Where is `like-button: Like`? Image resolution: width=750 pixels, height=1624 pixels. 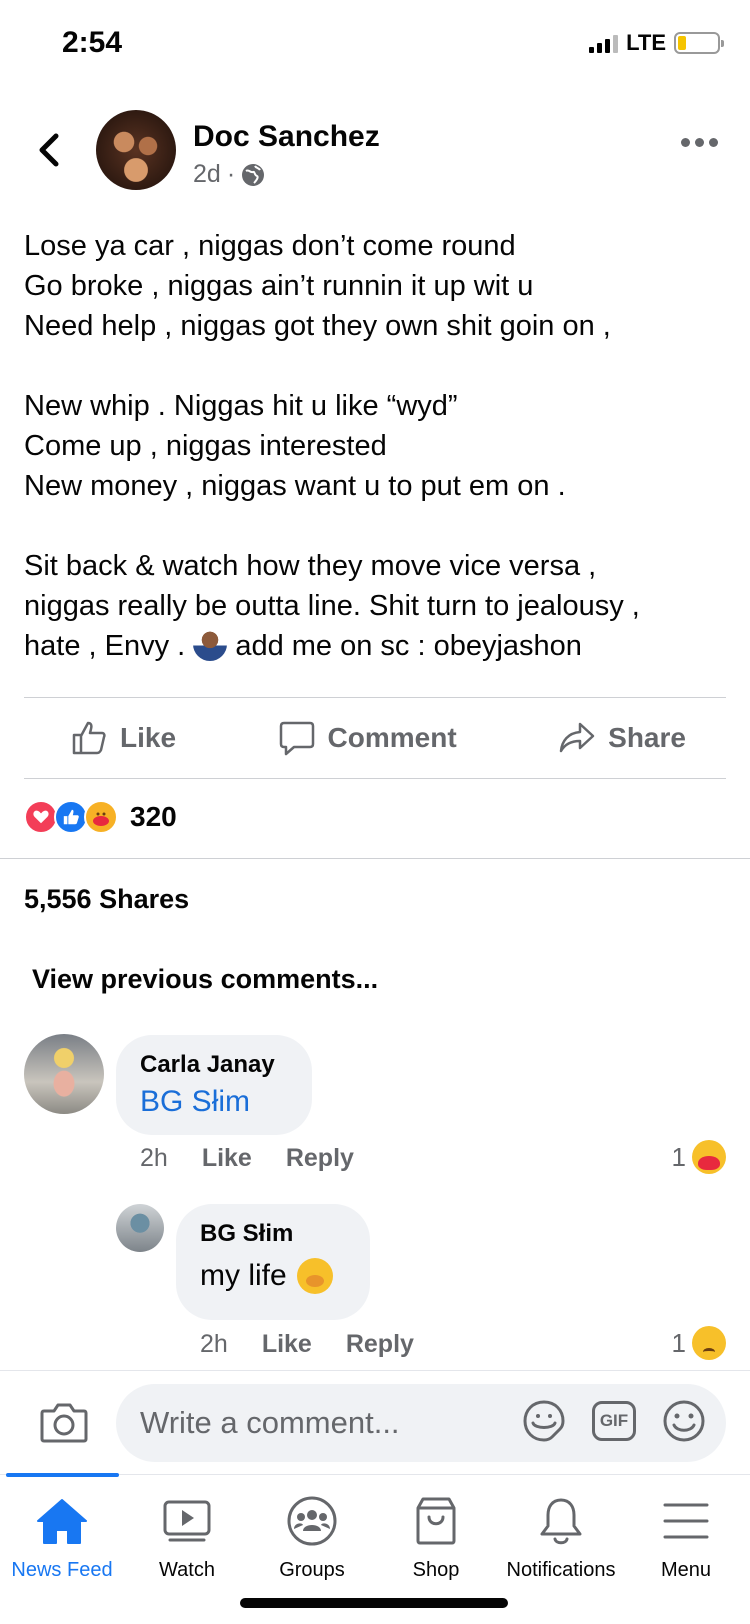 like-button: Like is located at coordinates (123, 738).